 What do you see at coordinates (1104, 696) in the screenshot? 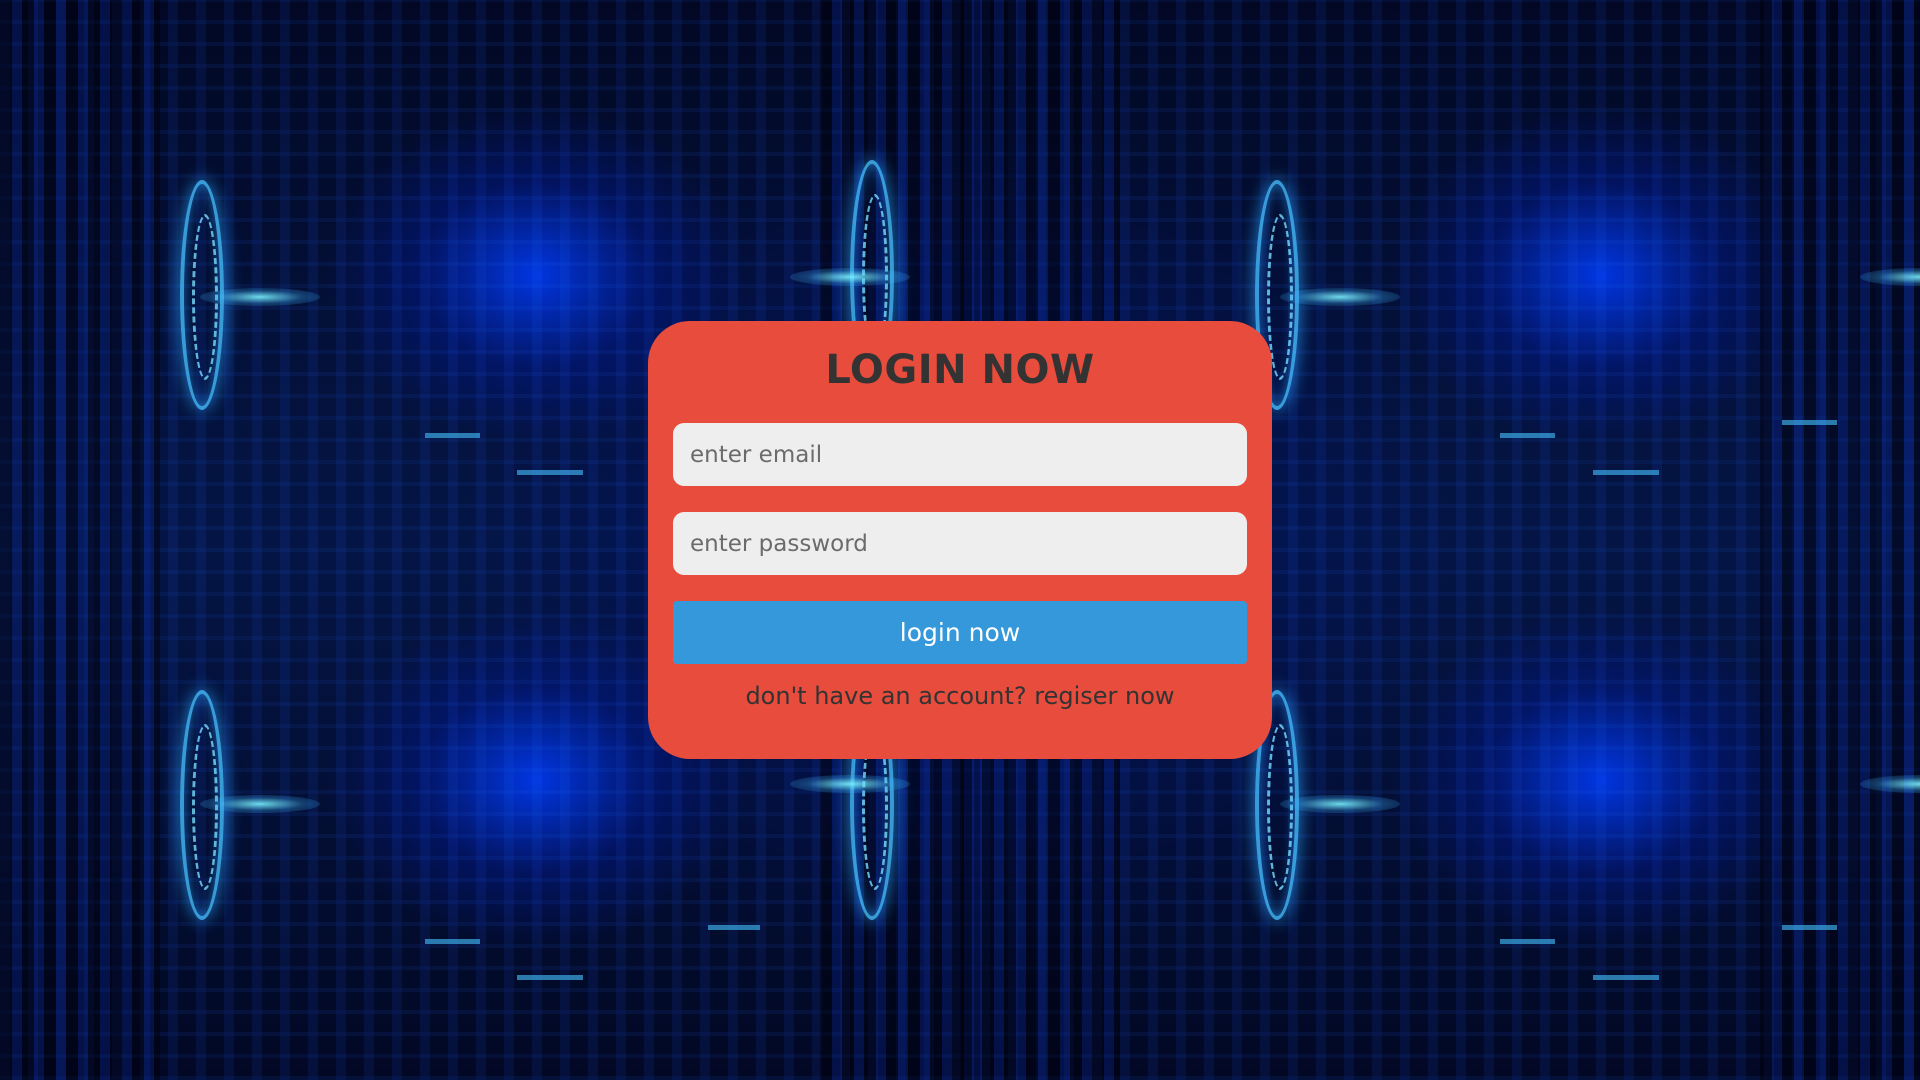
I see `register-link: regiser now` at bounding box center [1104, 696].